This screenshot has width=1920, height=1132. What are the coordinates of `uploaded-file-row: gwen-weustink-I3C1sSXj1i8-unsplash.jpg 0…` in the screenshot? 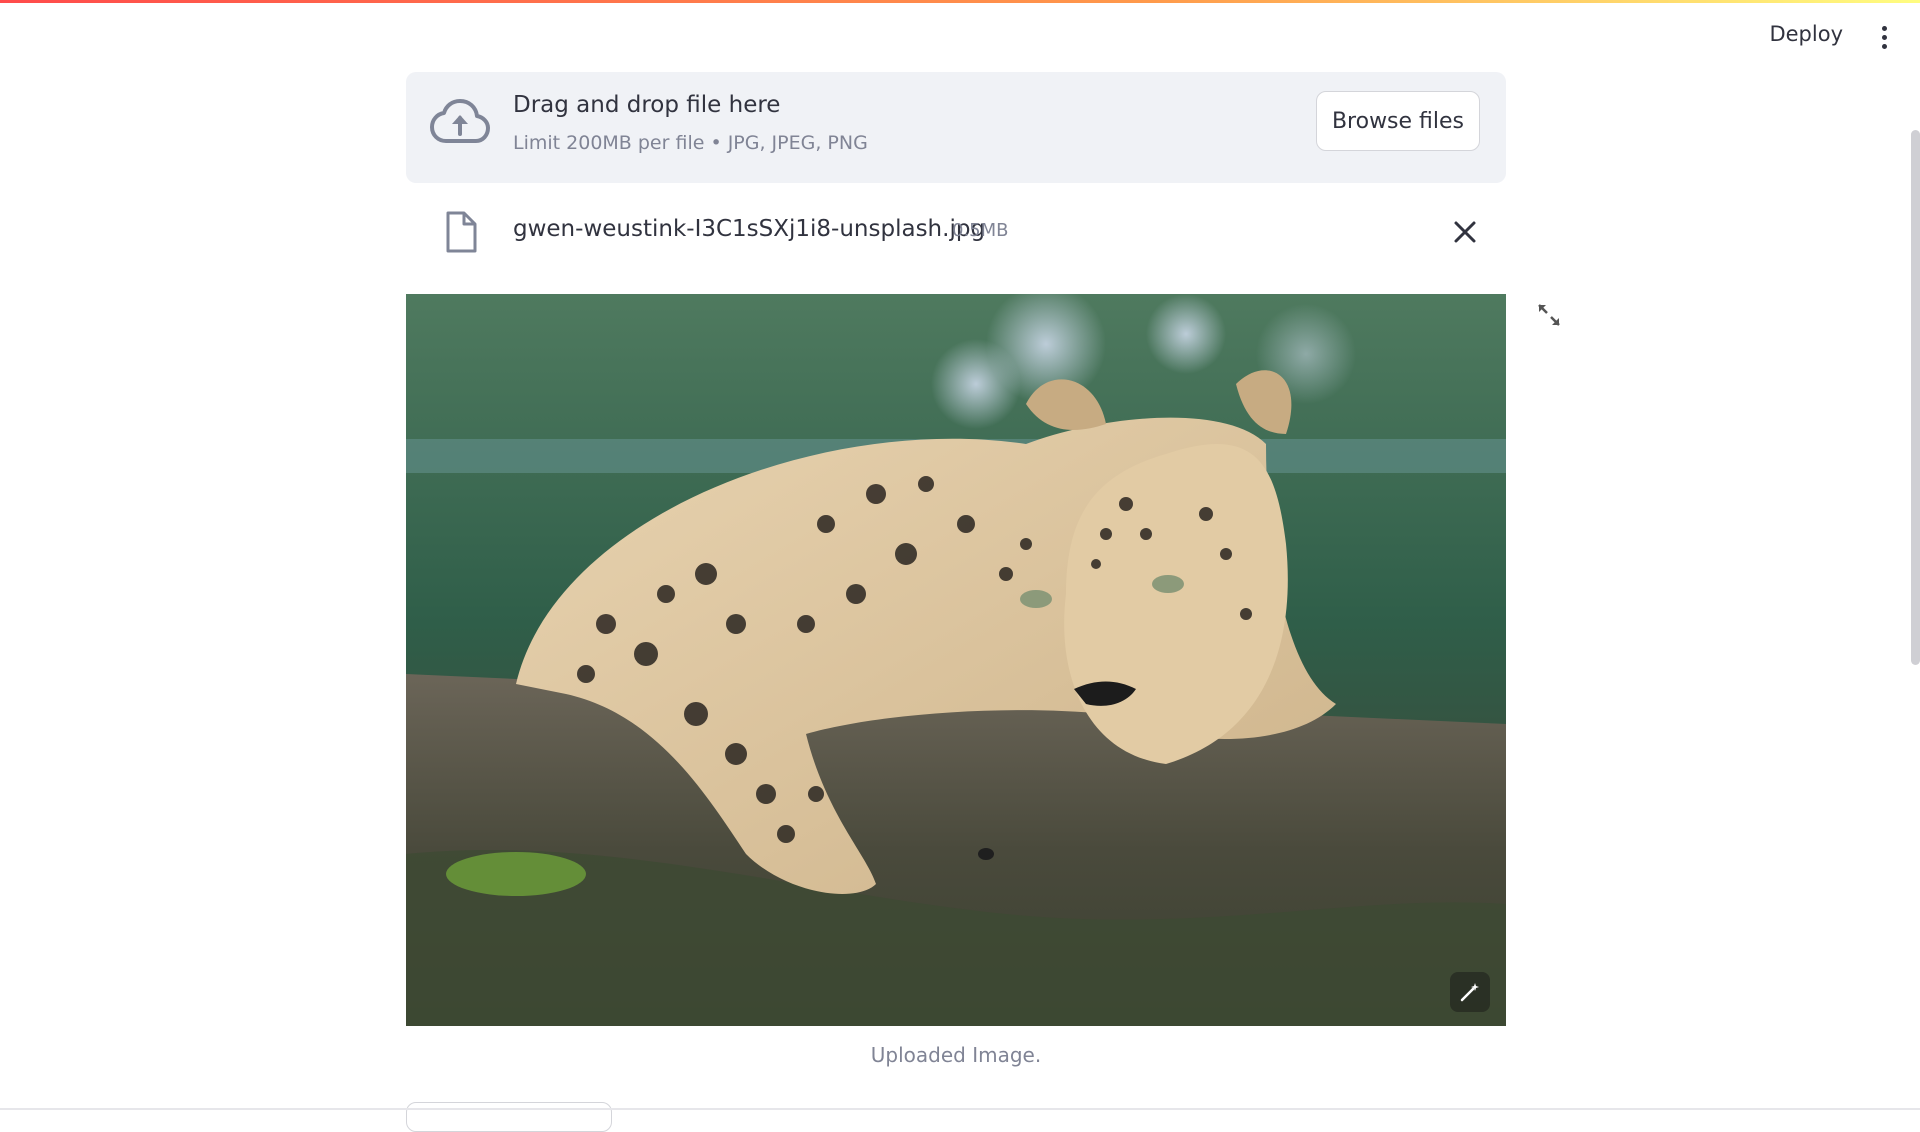 It's located at (956, 232).